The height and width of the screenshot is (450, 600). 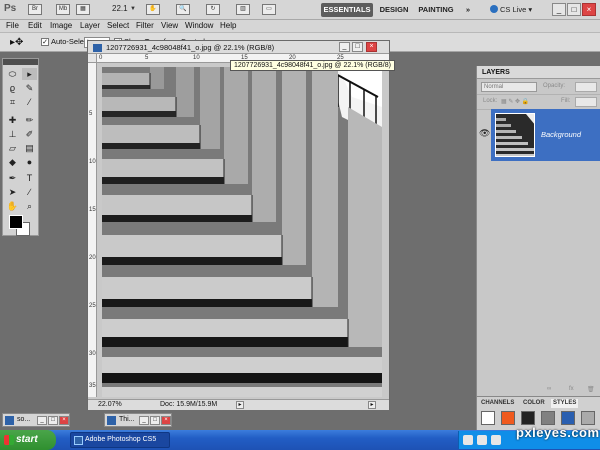 What do you see at coordinates (29, 206) in the screenshot?
I see `zoom-tool-icon: ⌕` at bounding box center [29, 206].